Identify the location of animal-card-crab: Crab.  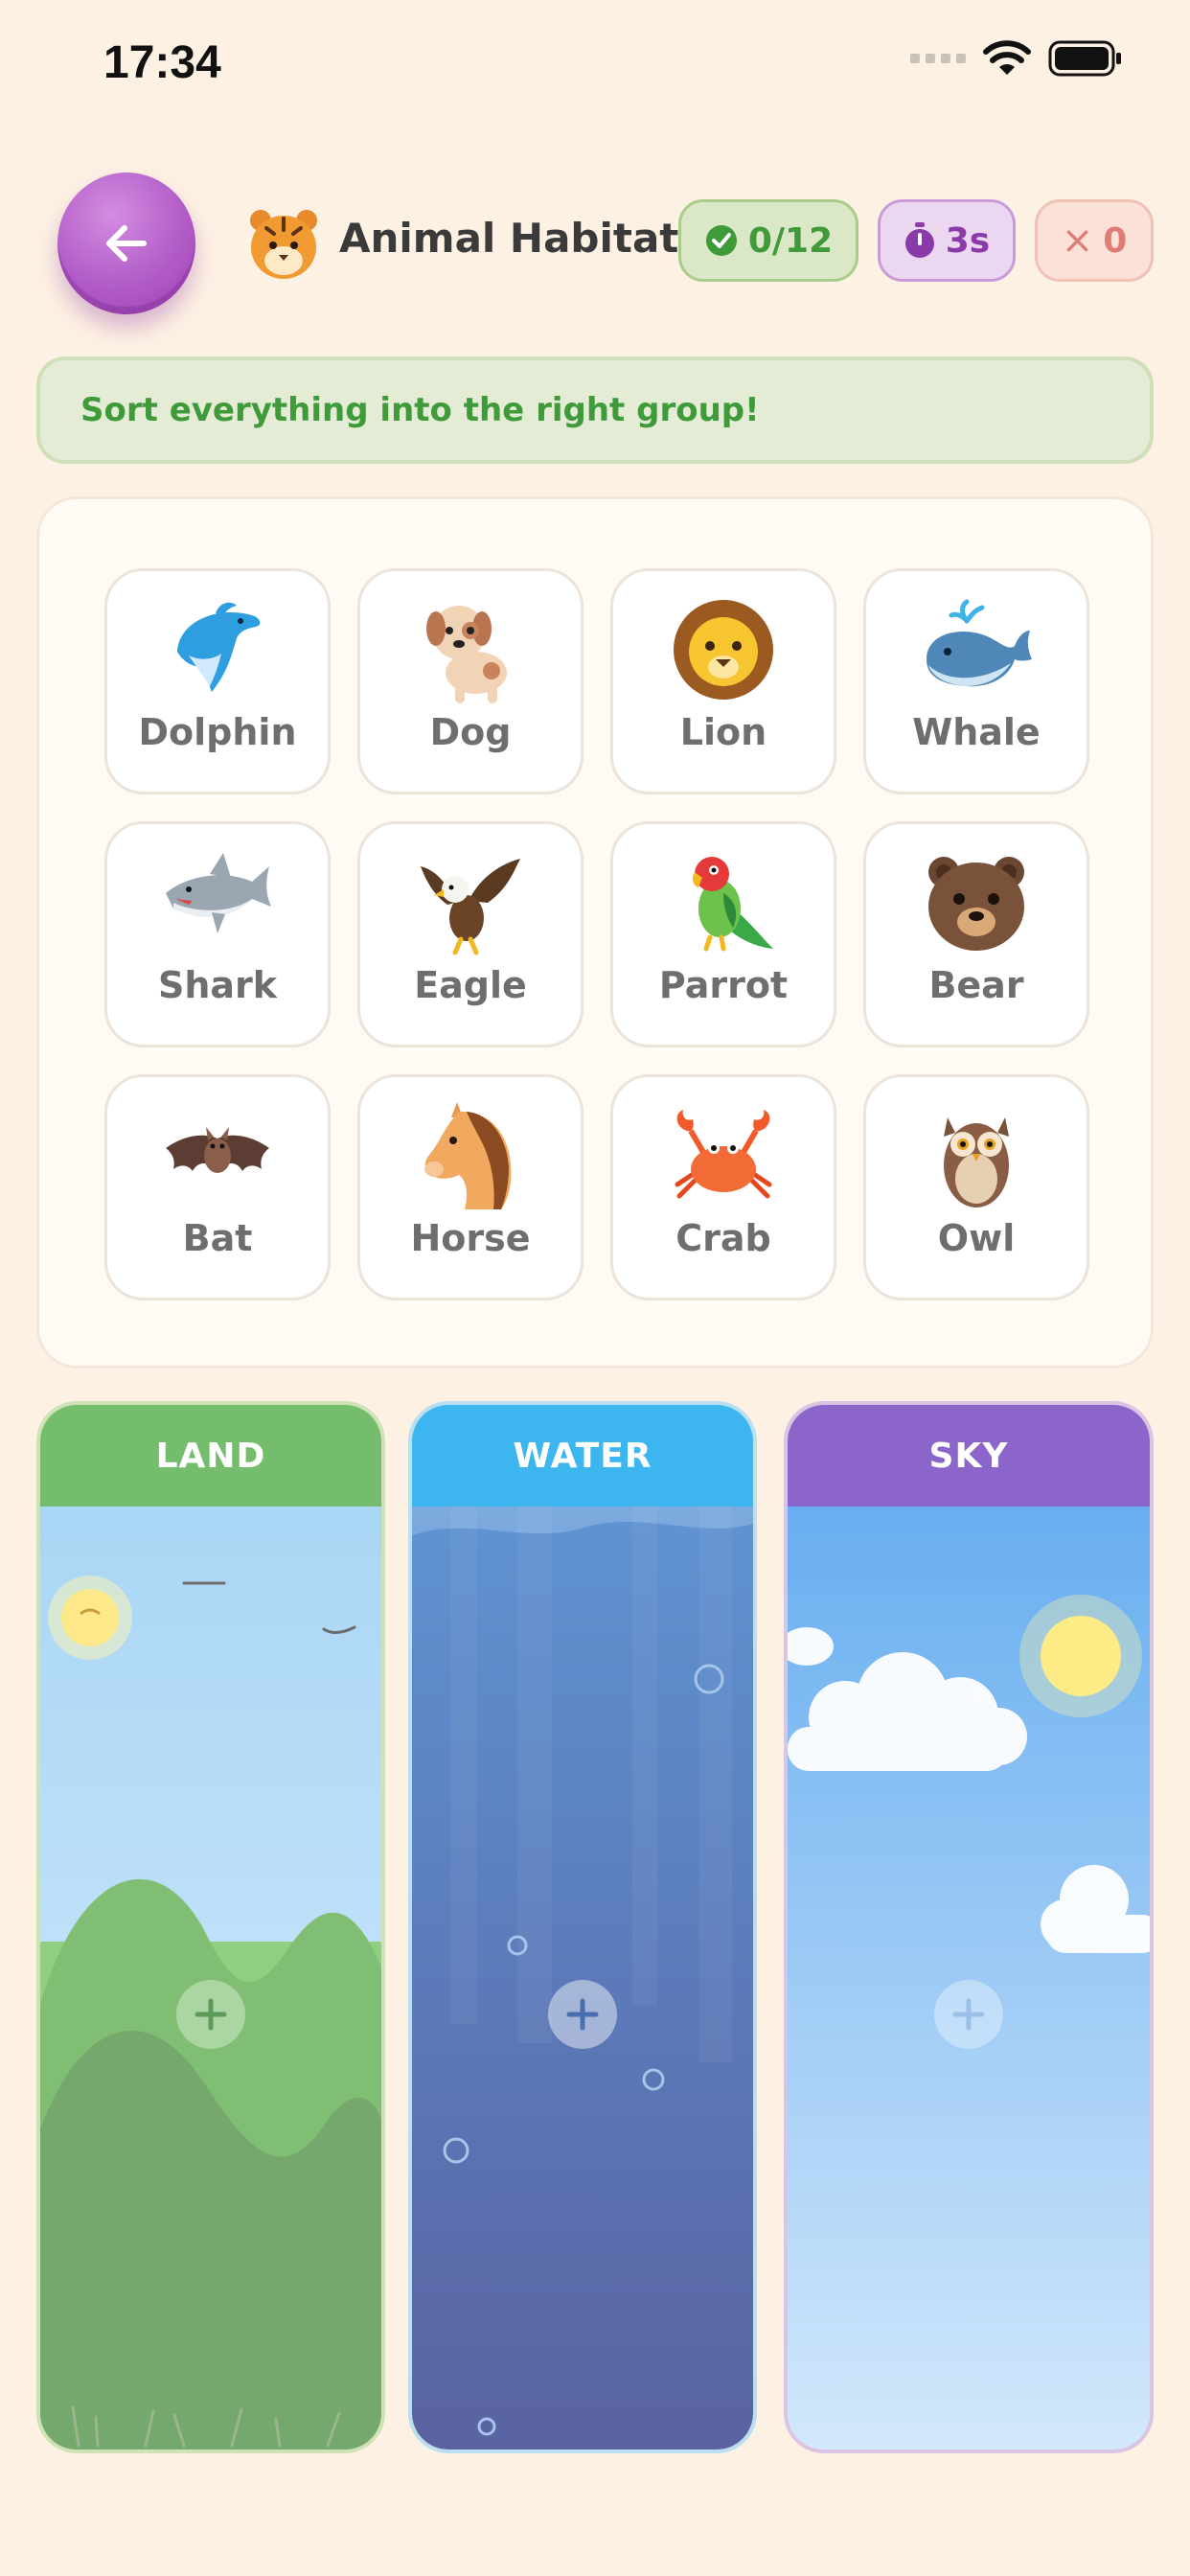
(723, 1187).